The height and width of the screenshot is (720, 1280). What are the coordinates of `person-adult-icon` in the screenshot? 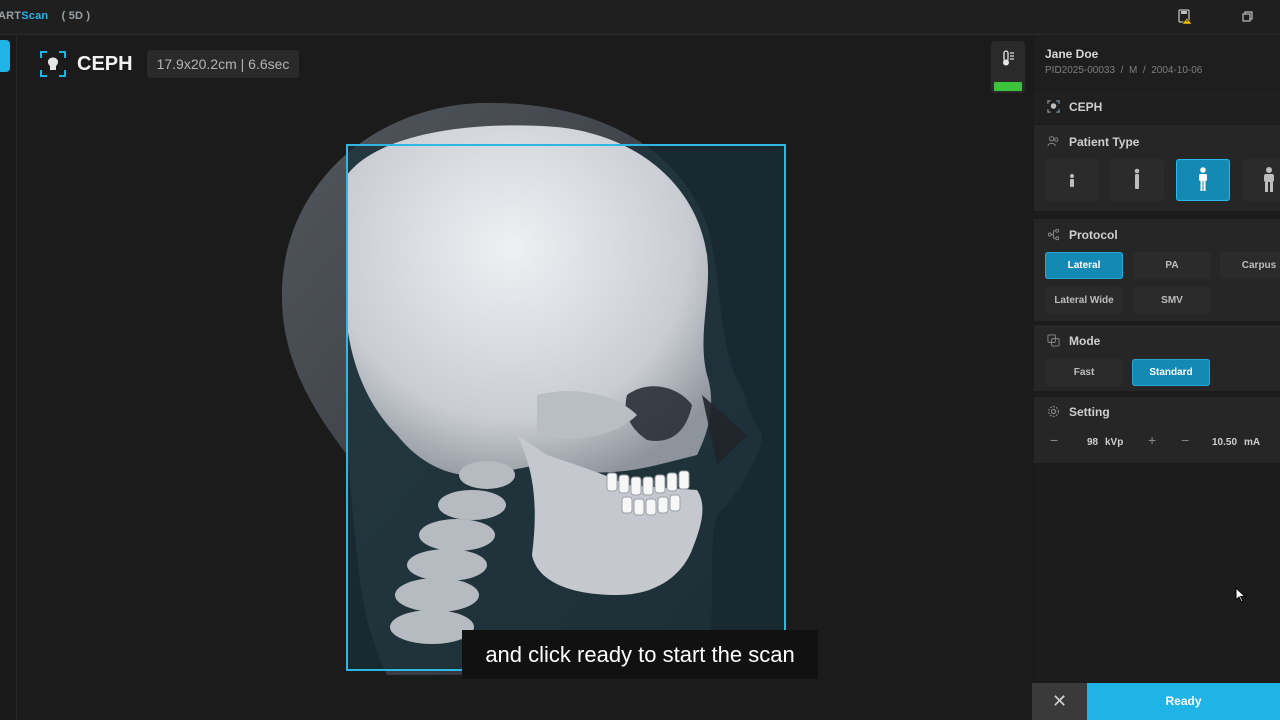 It's located at (1203, 179).